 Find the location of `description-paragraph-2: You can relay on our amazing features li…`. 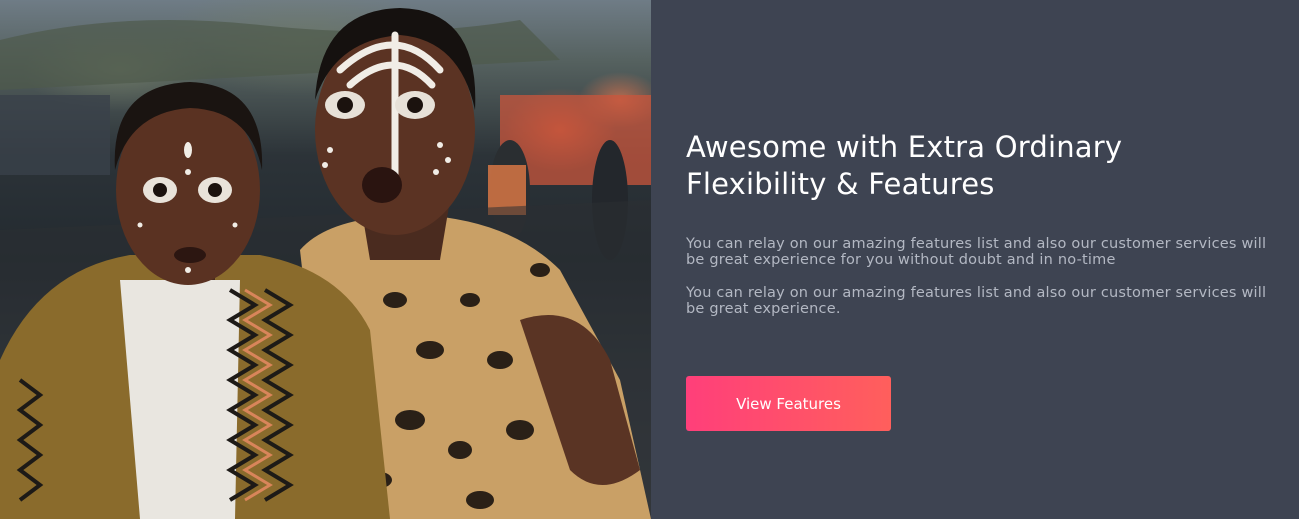

description-paragraph-2: You can relay on our amazing features li… is located at coordinates (976, 301).